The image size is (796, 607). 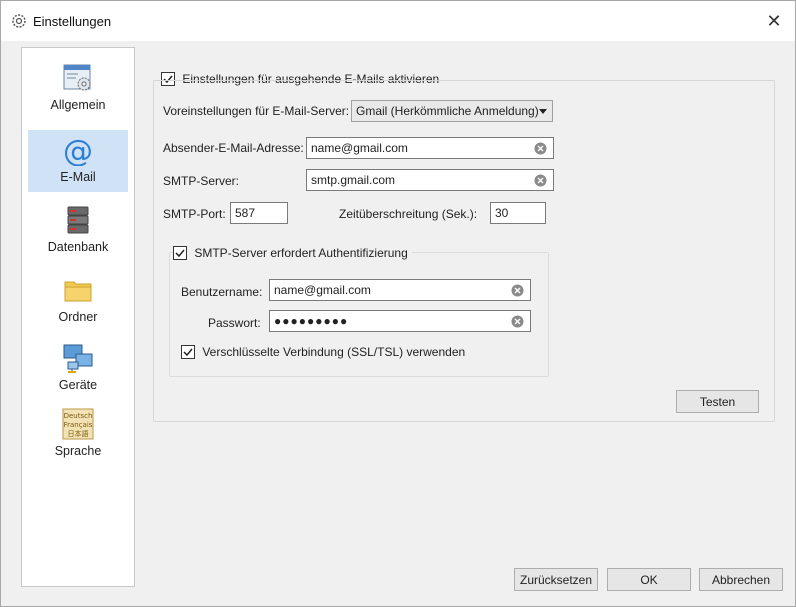 I want to click on sidebar-item-label: Sprache, so click(x=78, y=451).